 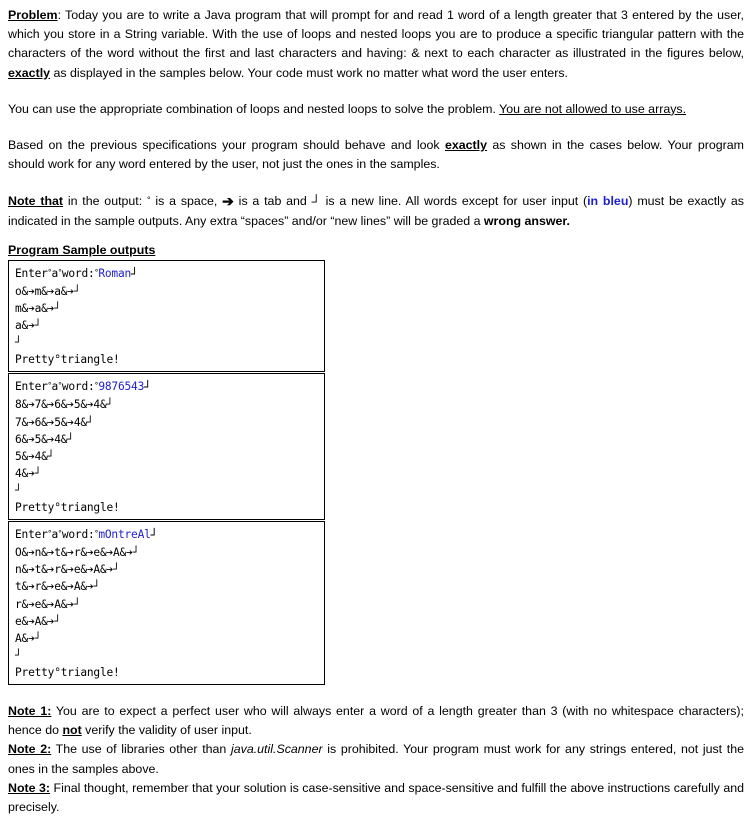 What do you see at coordinates (44, 439) in the screenshot?
I see `sample-output-line: 6&➔5&➔4&┘` at bounding box center [44, 439].